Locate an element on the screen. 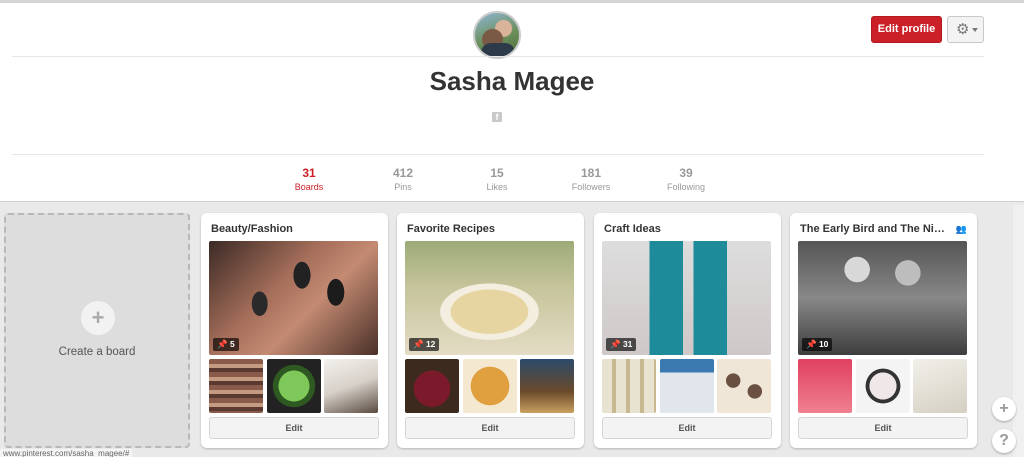 This screenshot has height=457, width=1024. edit-profile-button: Edit profile is located at coordinates (906, 29).